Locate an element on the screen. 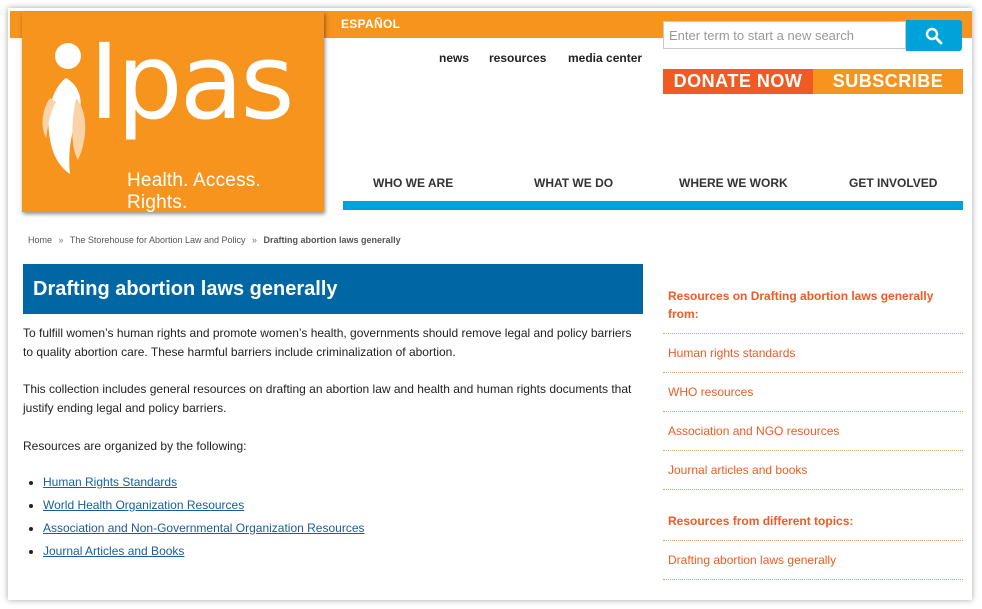 The width and height of the screenshot is (982, 609). sidebar-link-human-rights: Human rights standards is located at coordinates (813, 353).